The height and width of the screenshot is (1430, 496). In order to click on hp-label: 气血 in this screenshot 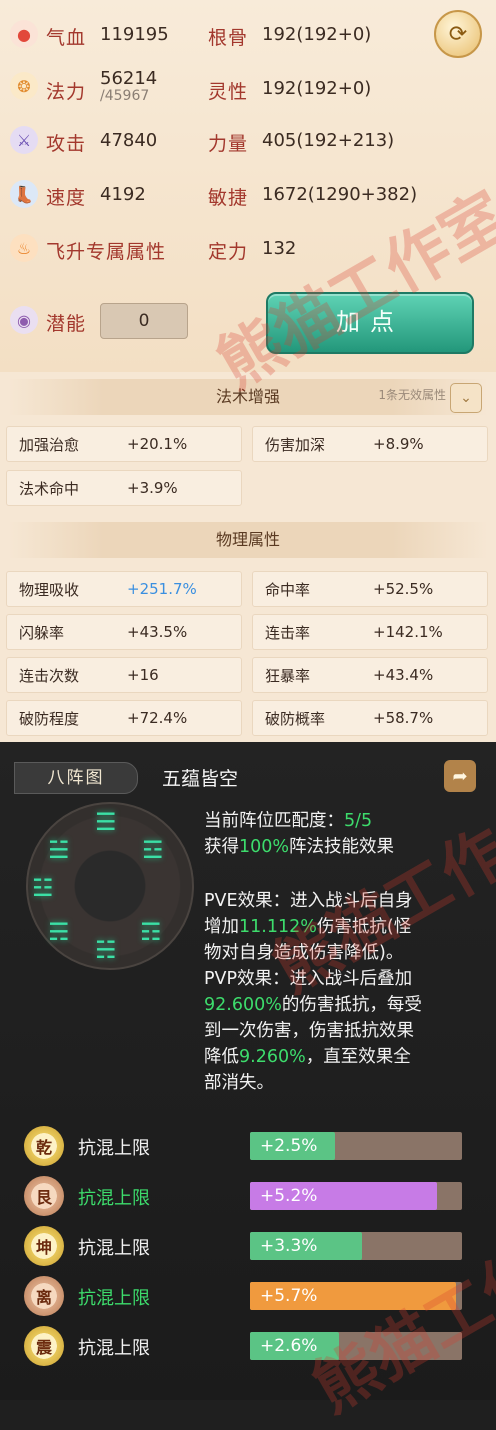, I will do `click(66, 38)`.